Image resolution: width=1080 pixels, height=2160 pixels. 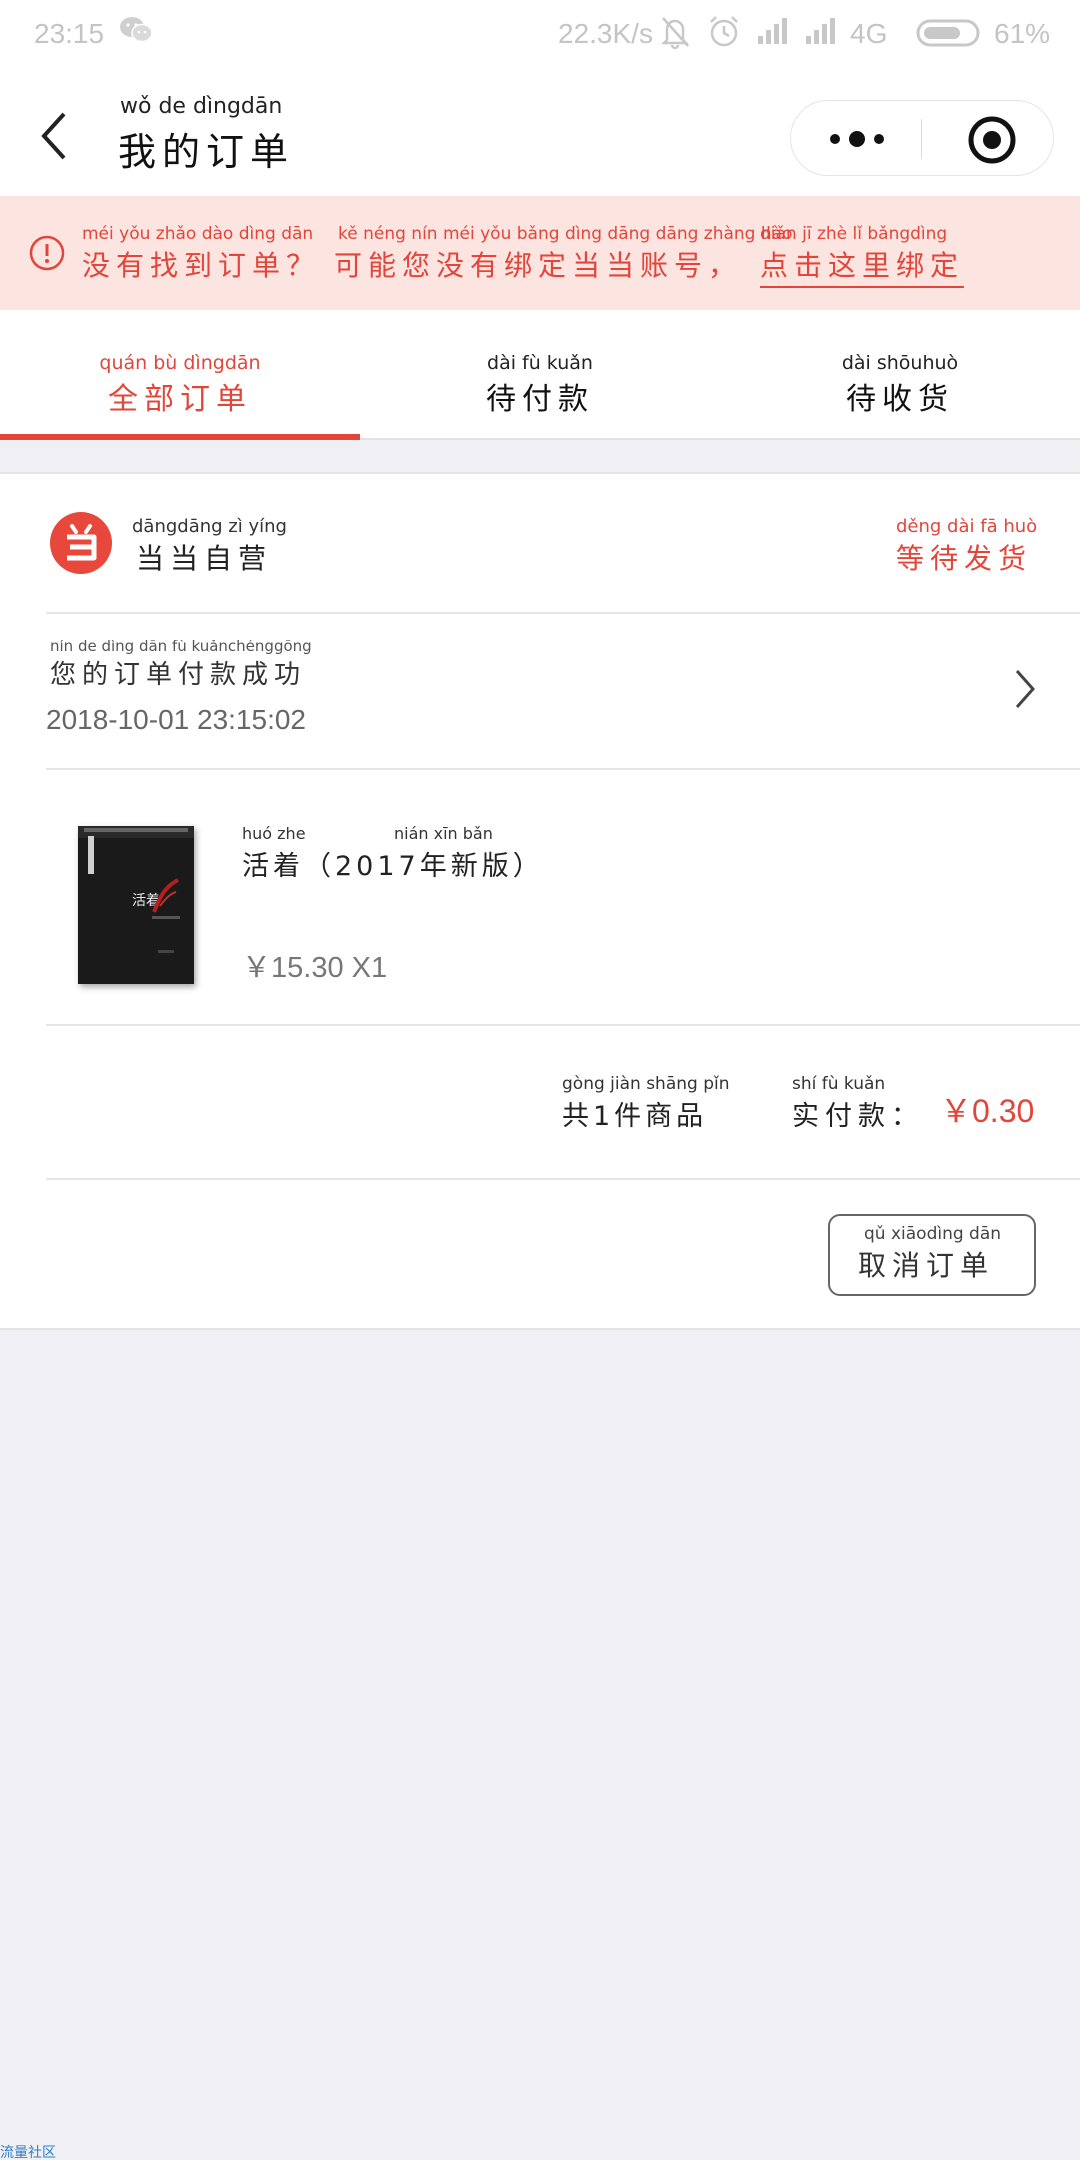 I want to click on bind-account-link: diǎn jī zhè lǐ bǎngdìng 点击这里绑定, so click(x=862, y=256).